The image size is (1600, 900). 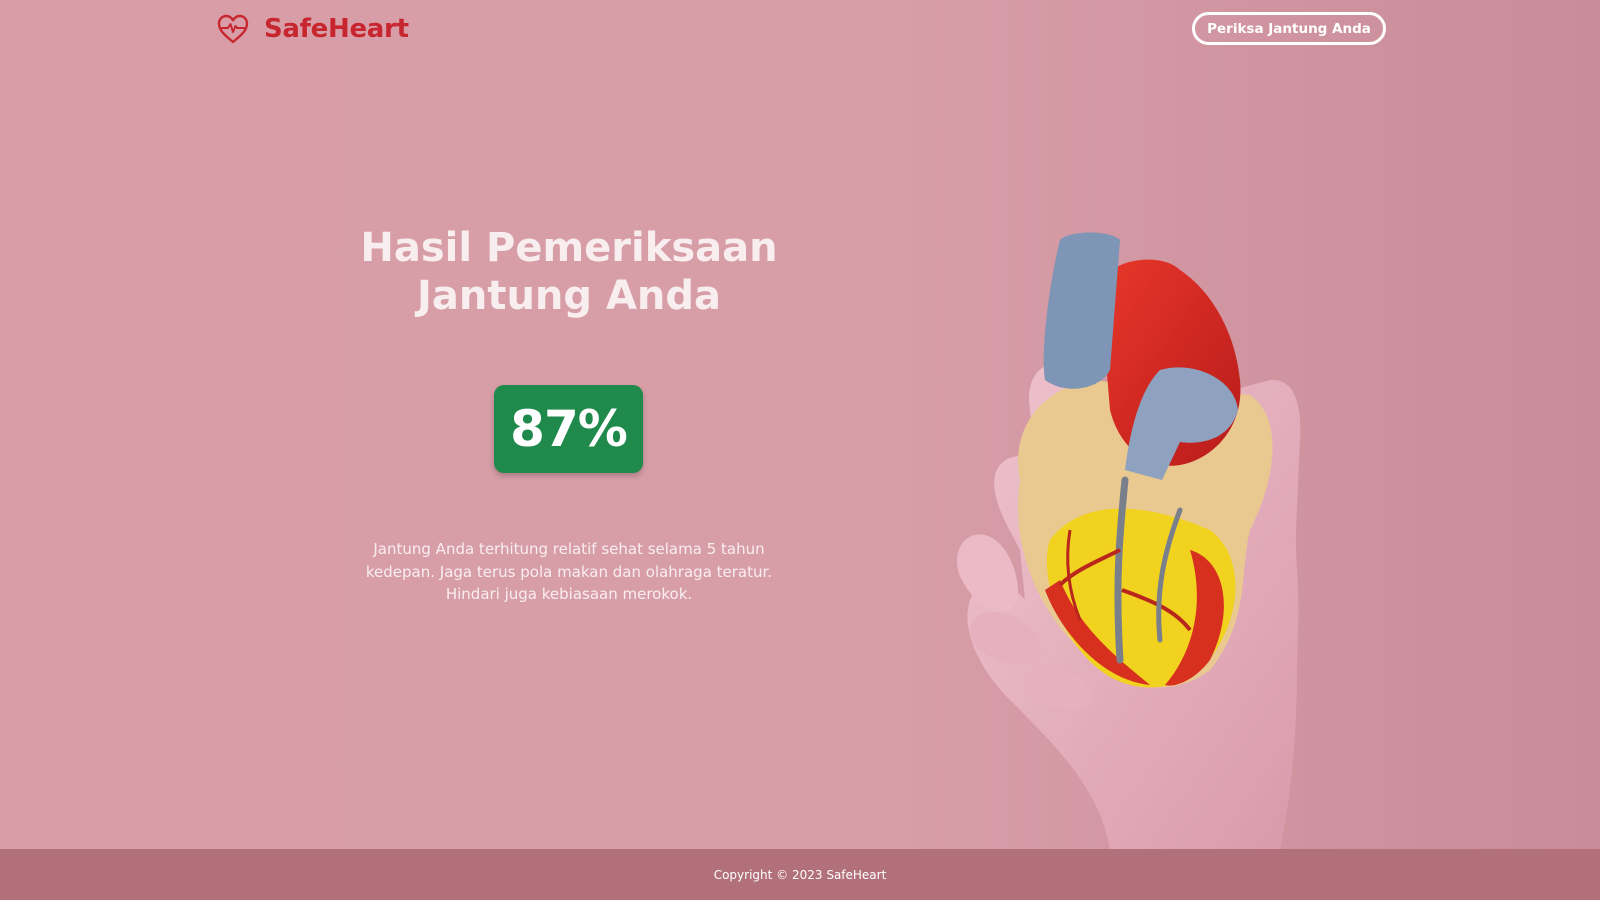 I want to click on brand-logo: SafeHeart, so click(x=312, y=29).